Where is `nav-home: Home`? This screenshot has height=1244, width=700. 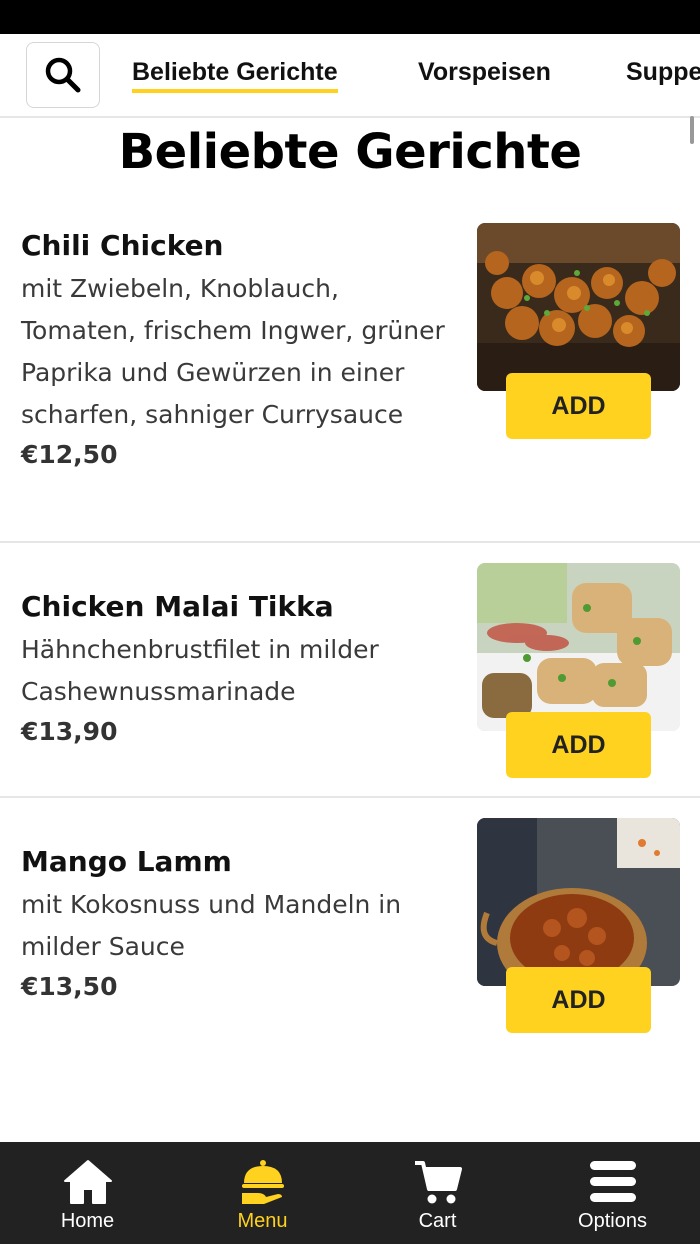
nav-home: Home is located at coordinates (87, 1193).